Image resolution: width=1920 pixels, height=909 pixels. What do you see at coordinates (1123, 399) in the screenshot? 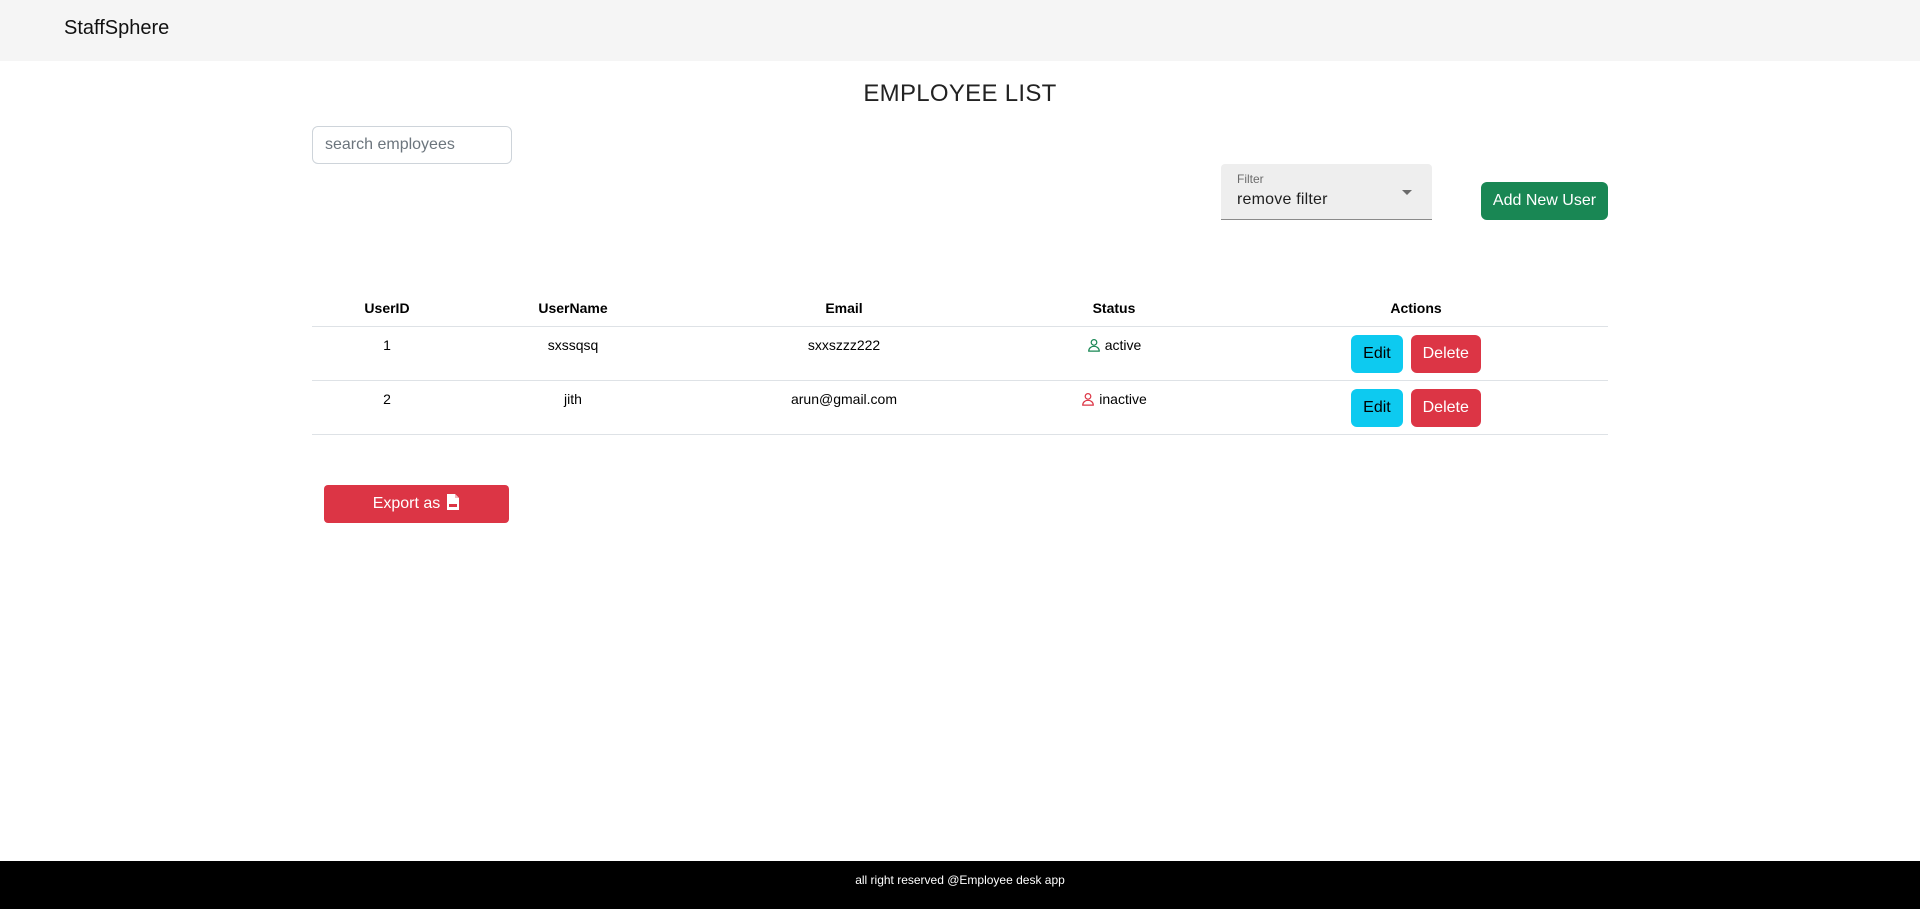
I see `status-text: inactive` at bounding box center [1123, 399].